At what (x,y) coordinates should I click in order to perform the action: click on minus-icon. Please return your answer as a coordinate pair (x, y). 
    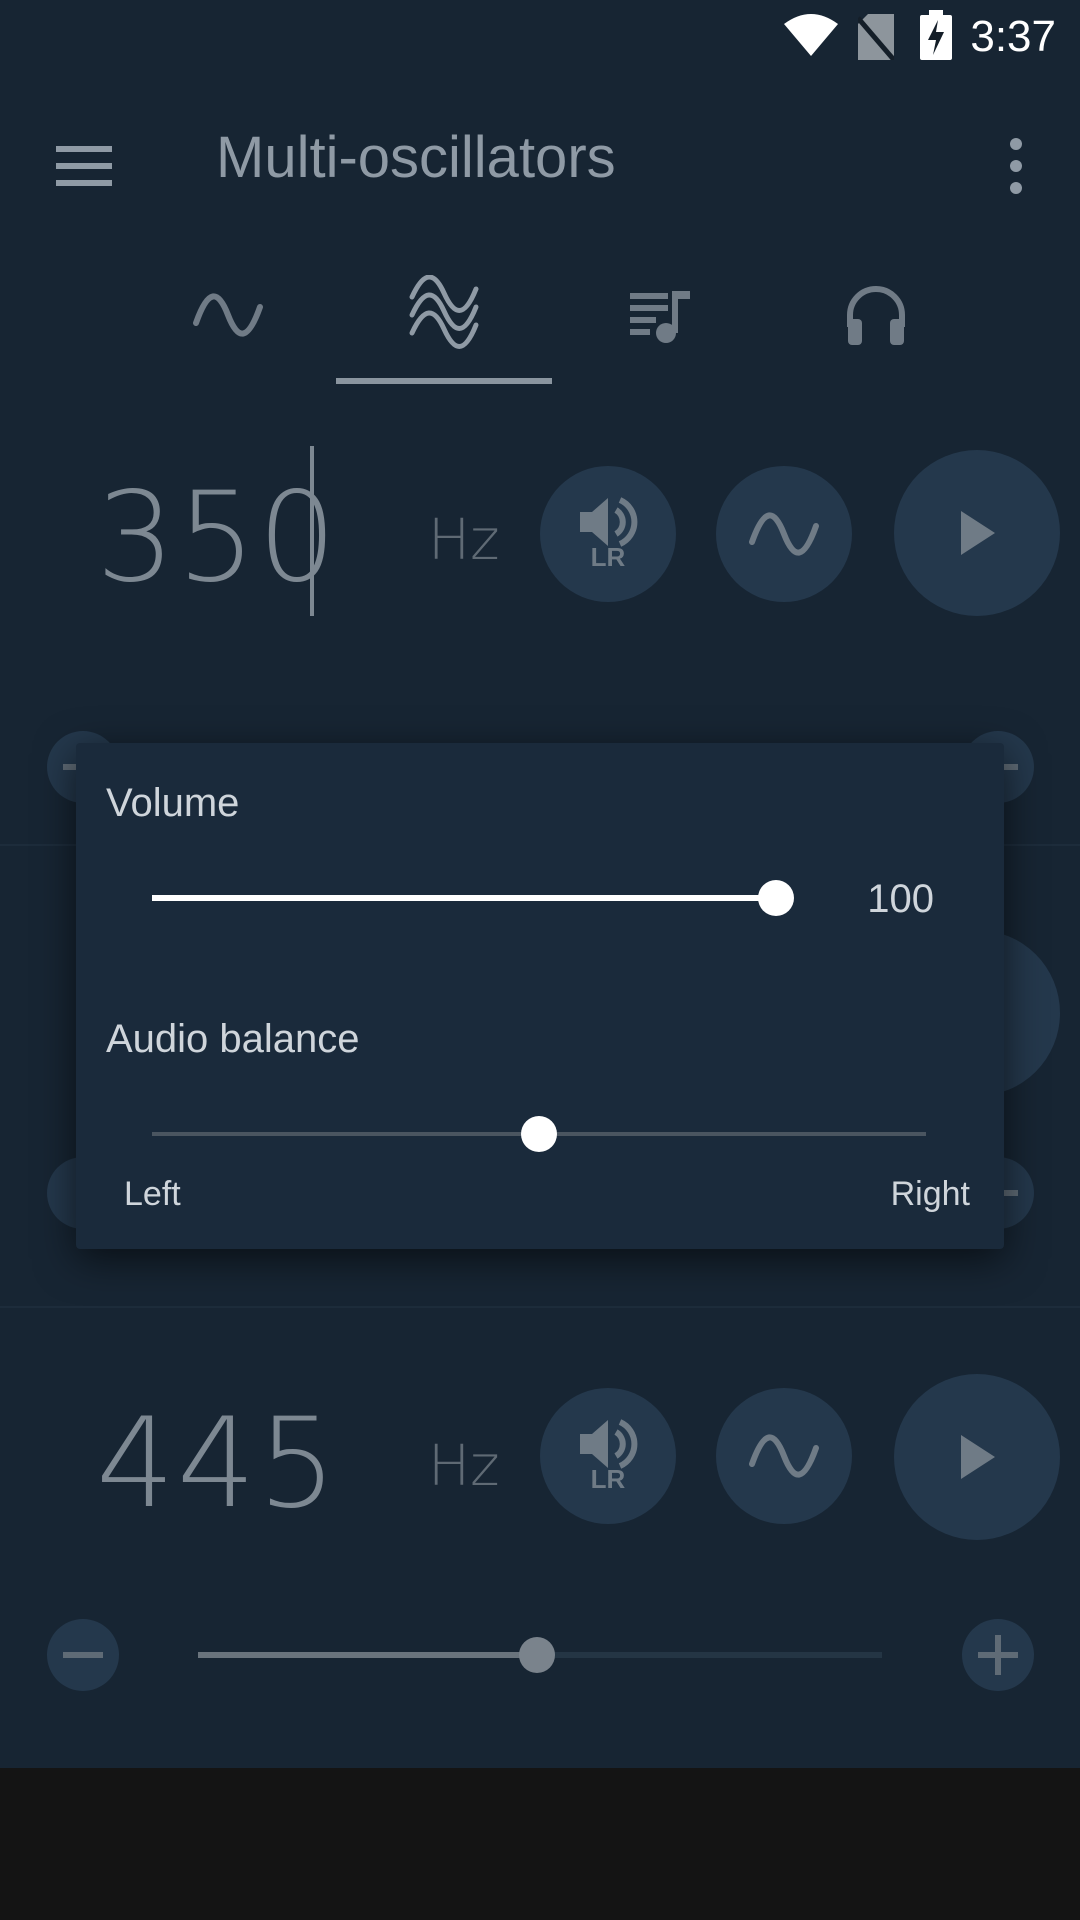
    Looking at the image, I should click on (83, 1655).